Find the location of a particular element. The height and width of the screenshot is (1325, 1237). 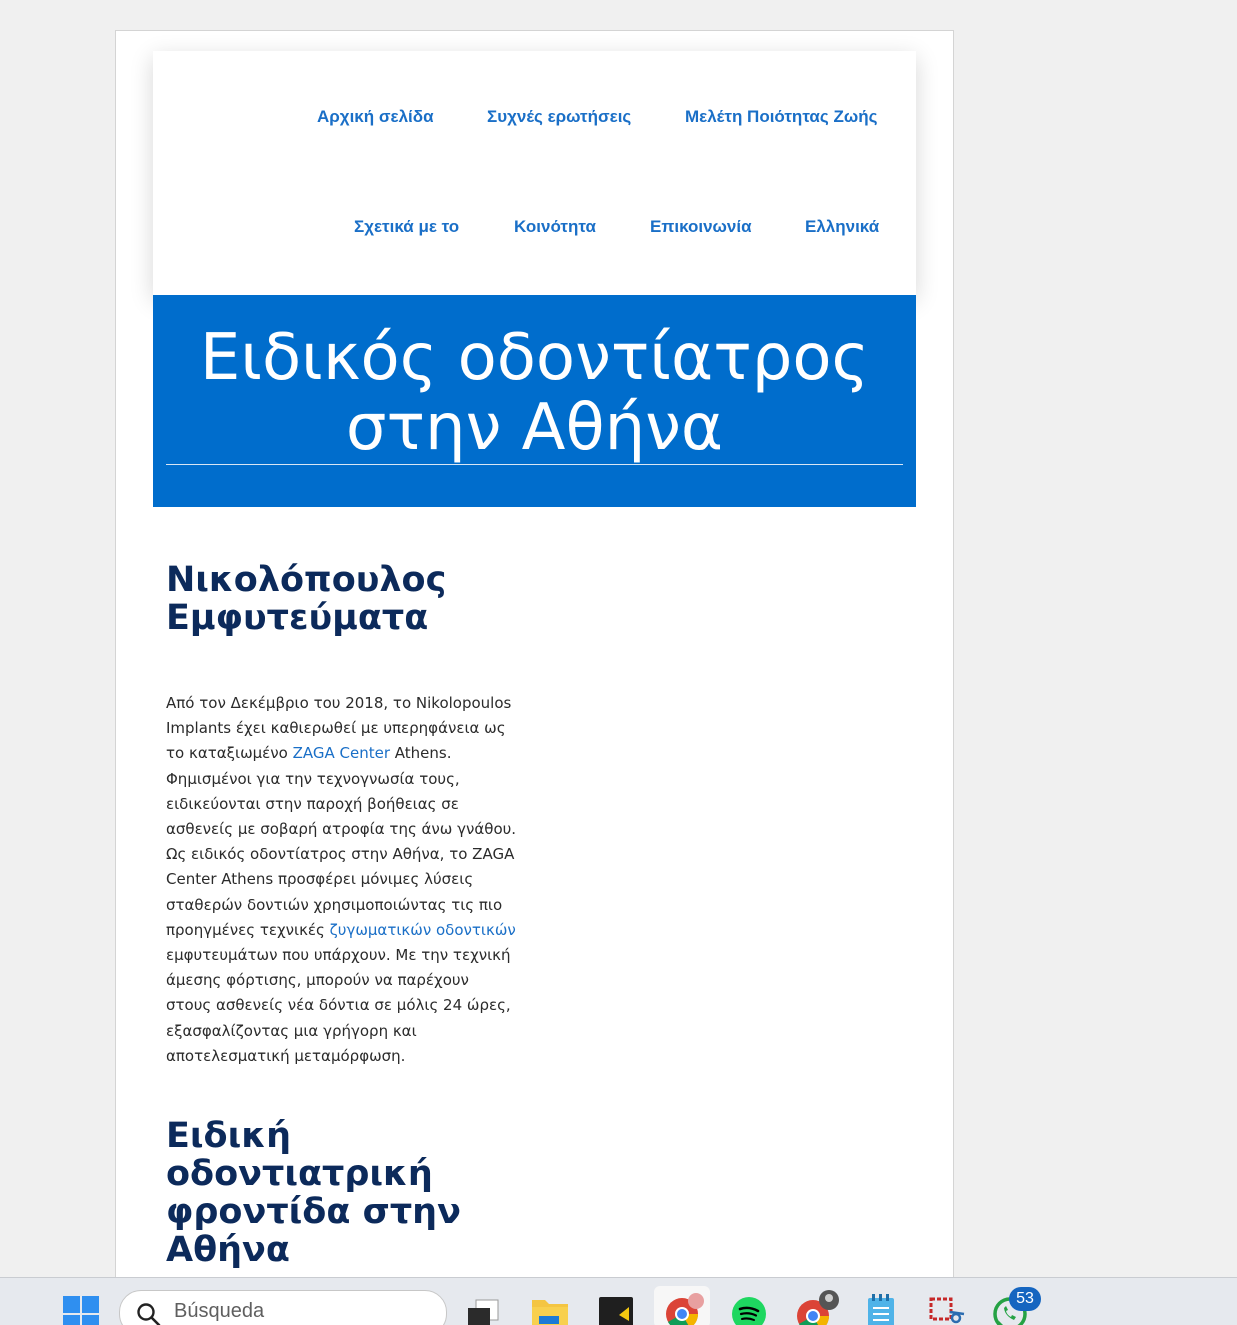

section-heading-dental-care: Ειδική οδοντιατρική φροντίδα στην Αθήνα is located at coordinates (313, 1193).